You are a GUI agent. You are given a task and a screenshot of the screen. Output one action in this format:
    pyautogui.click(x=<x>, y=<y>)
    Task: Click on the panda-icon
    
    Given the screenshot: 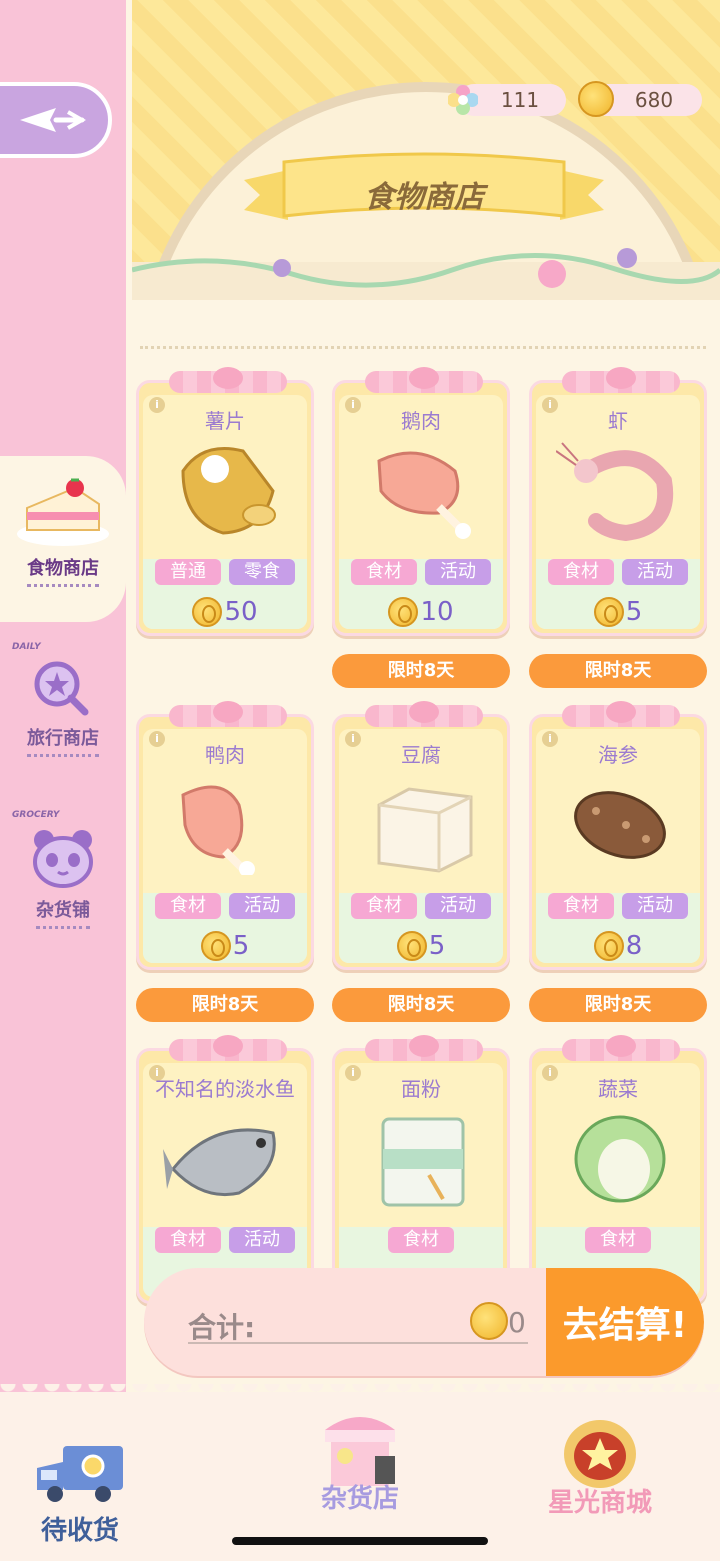 What is the action you would take?
    pyautogui.click(x=63, y=859)
    